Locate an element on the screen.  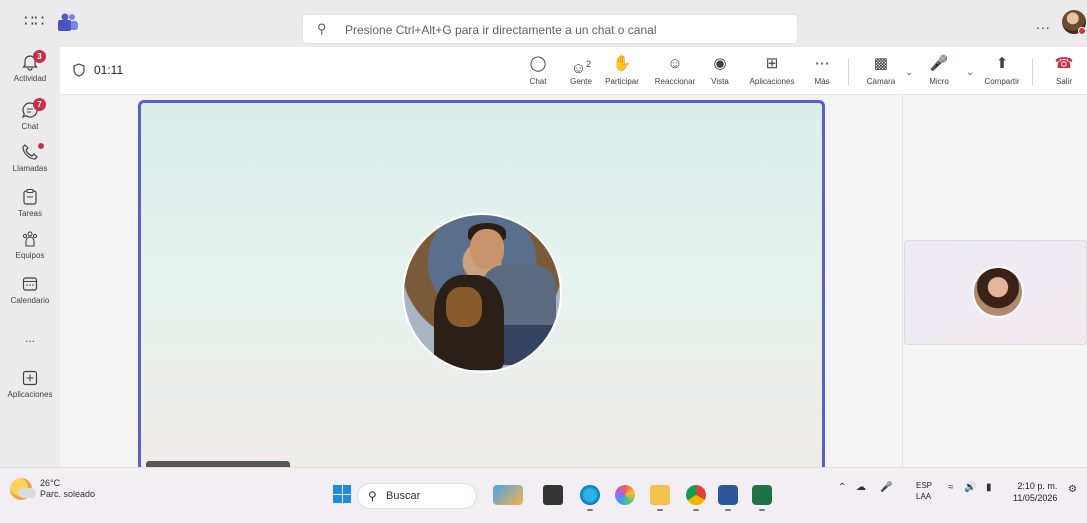
rail-item-activity: 3 Actividad is located at coordinates (30, 66).